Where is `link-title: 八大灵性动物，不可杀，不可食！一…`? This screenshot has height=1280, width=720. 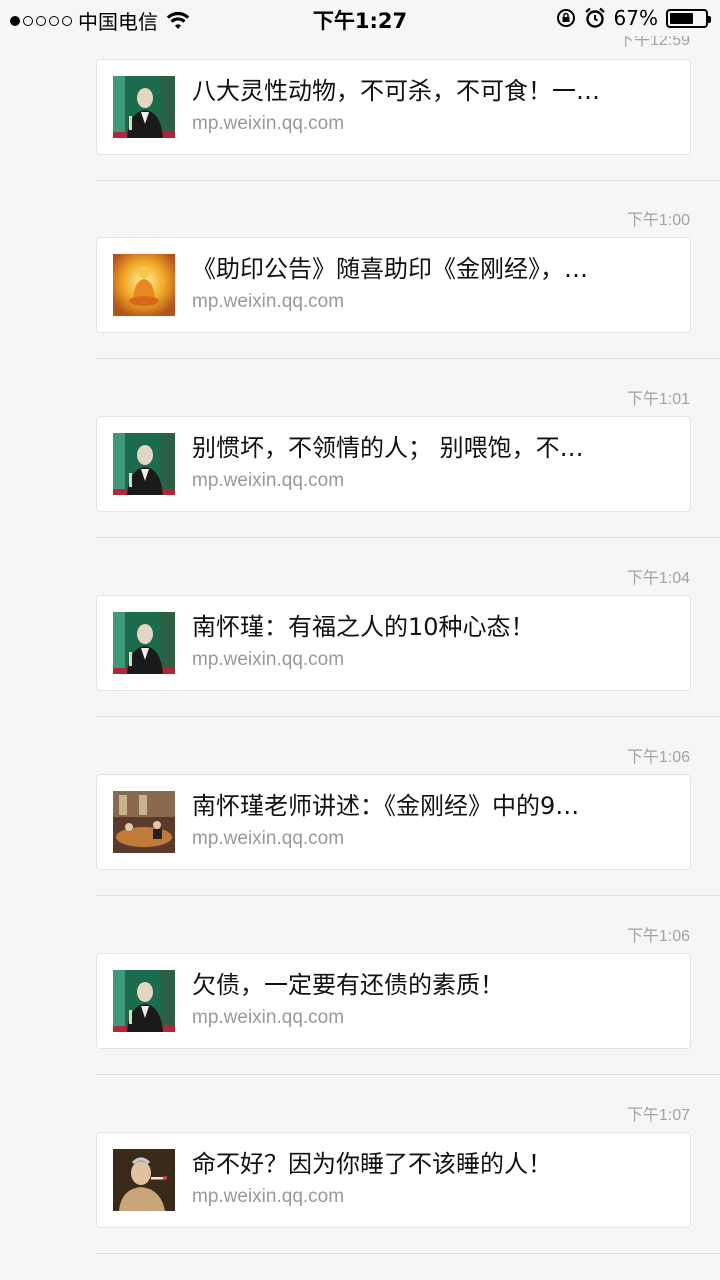 link-title: 八大灵性动物，不可杀，不可食！一… is located at coordinates (396, 91).